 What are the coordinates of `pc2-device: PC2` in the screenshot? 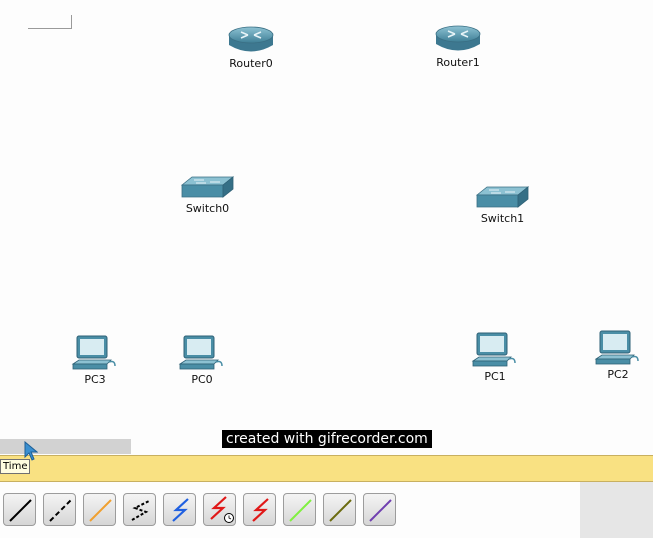 It's located at (618, 355).